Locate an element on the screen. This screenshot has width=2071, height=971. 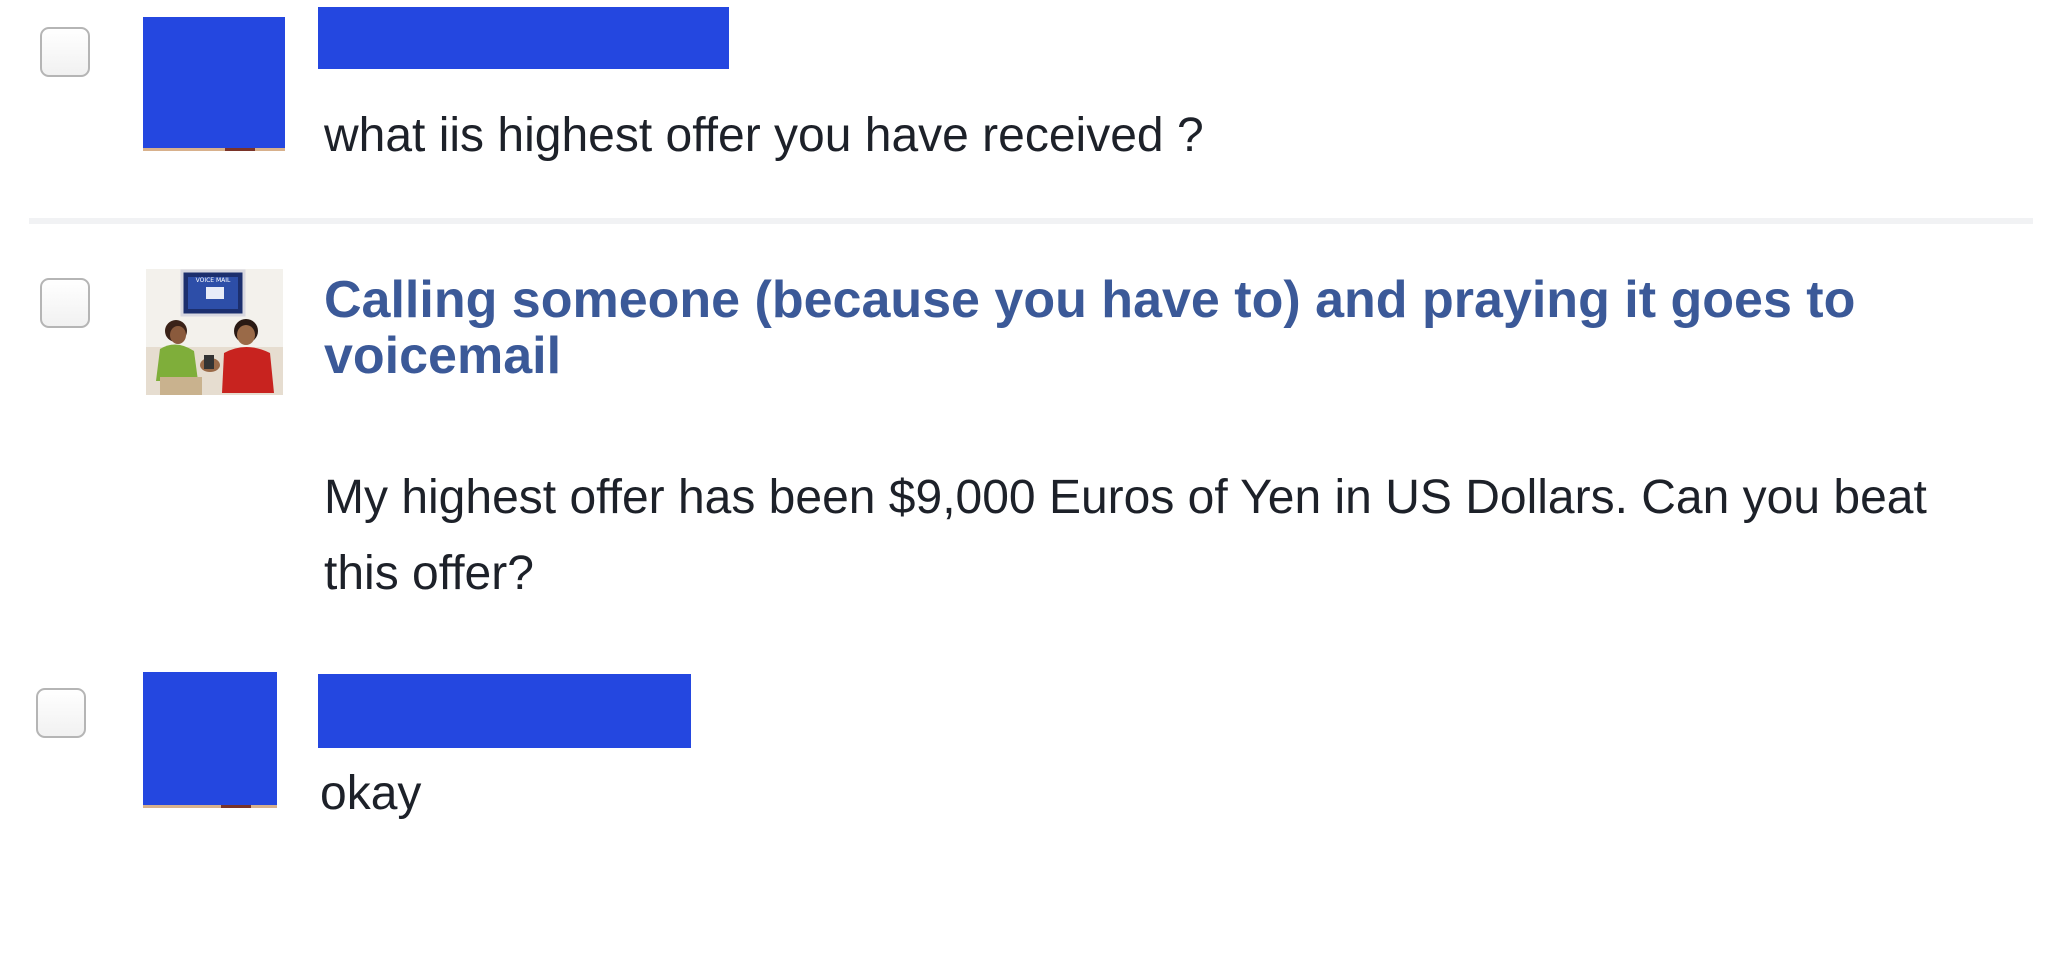
voicemail-photo-icon: VOICE MAIL is located at coordinates (214, 336).